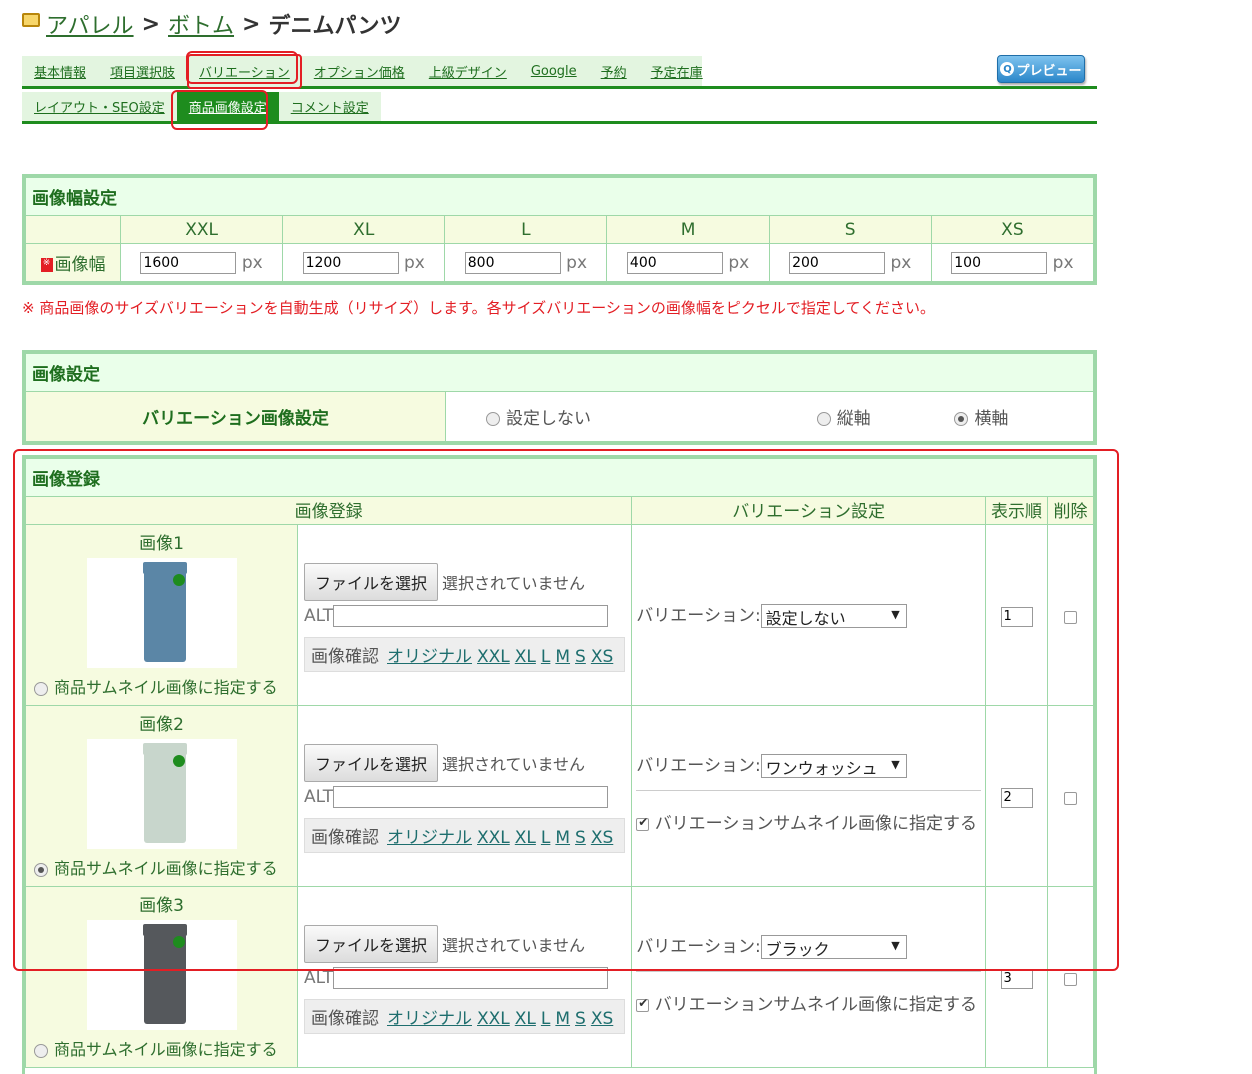  What do you see at coordinates (99, 106) in the screenshot?
I see `subtab-layout-seo: レイアウト・SEO設定` at bounding box center [99, 106].